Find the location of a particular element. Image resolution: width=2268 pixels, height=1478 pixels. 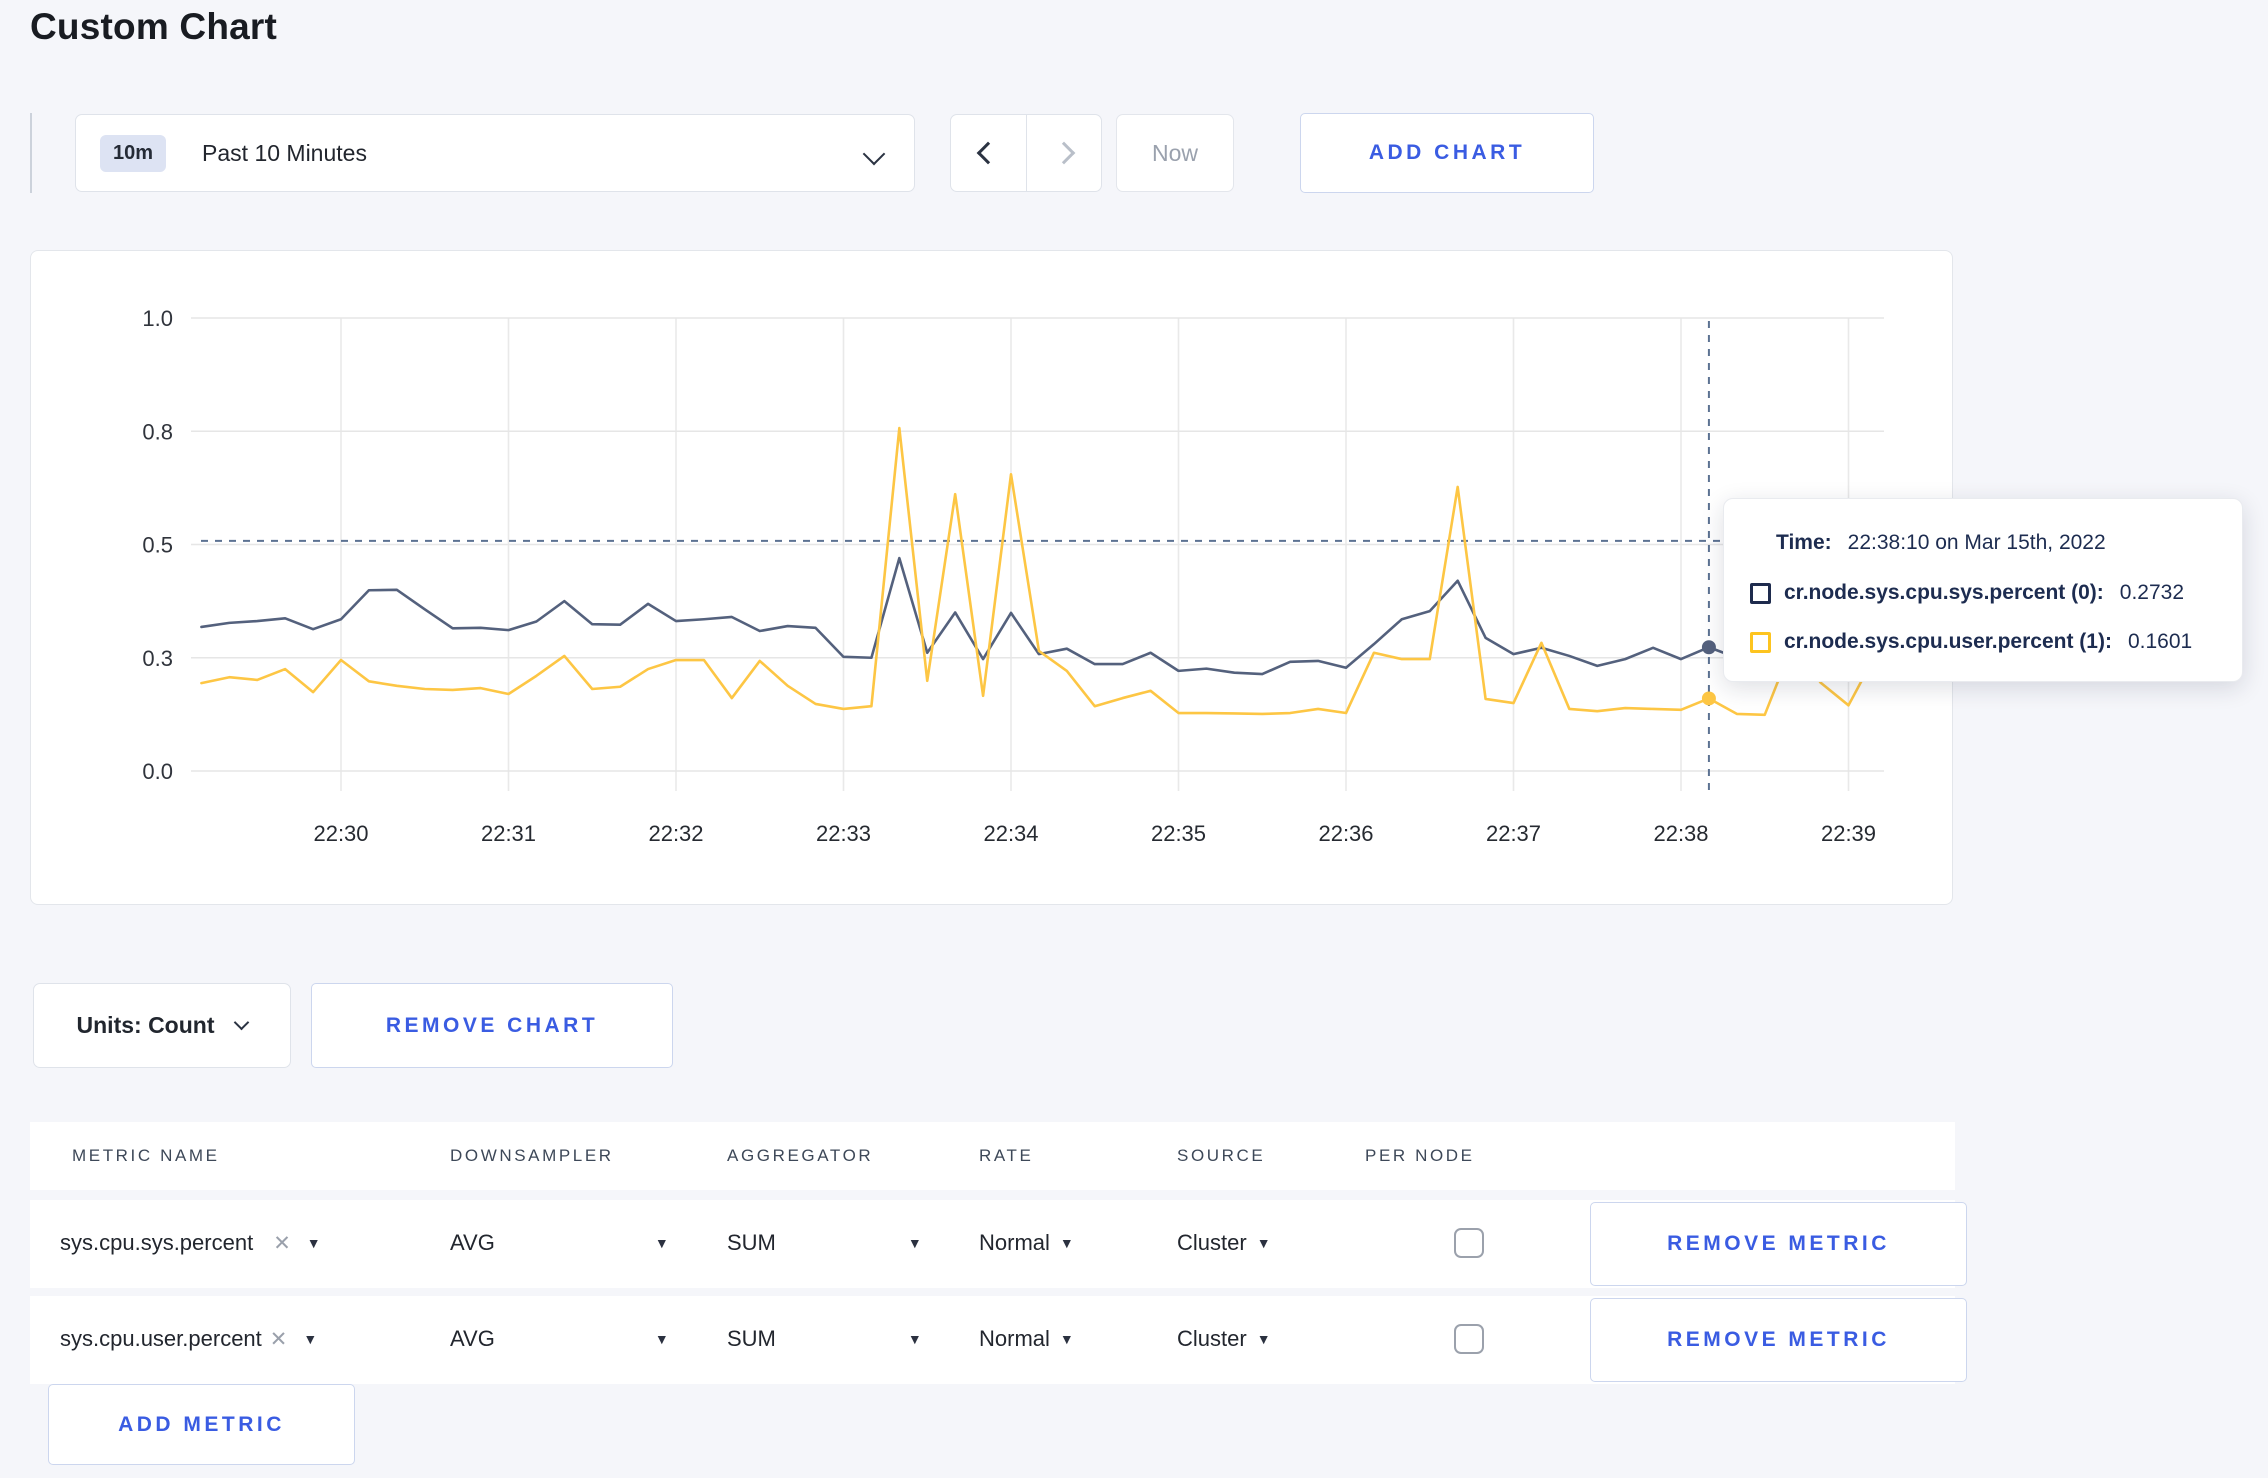

col-aggregator: AGGREGATOR is located at coordinates (800, 1155).